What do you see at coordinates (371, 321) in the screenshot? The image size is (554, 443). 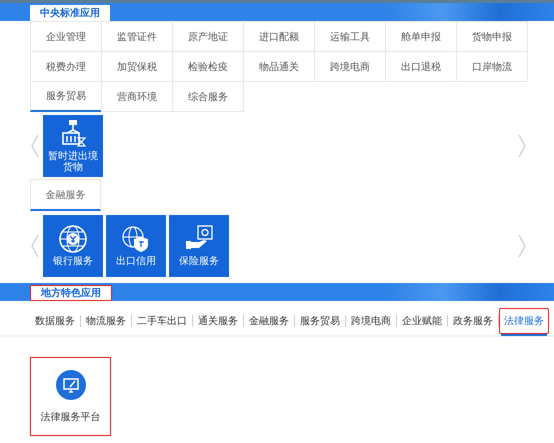 I see `nav-tab: 跨境电商` at bounding box center [371, 321].